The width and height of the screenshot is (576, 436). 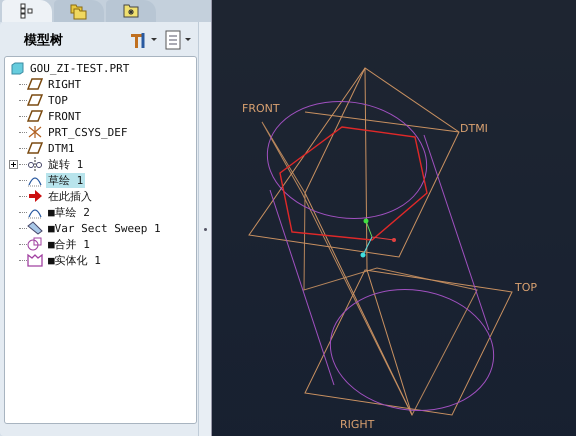 I want to click on tree-item: RIGHT, so click(x=65, y=84).